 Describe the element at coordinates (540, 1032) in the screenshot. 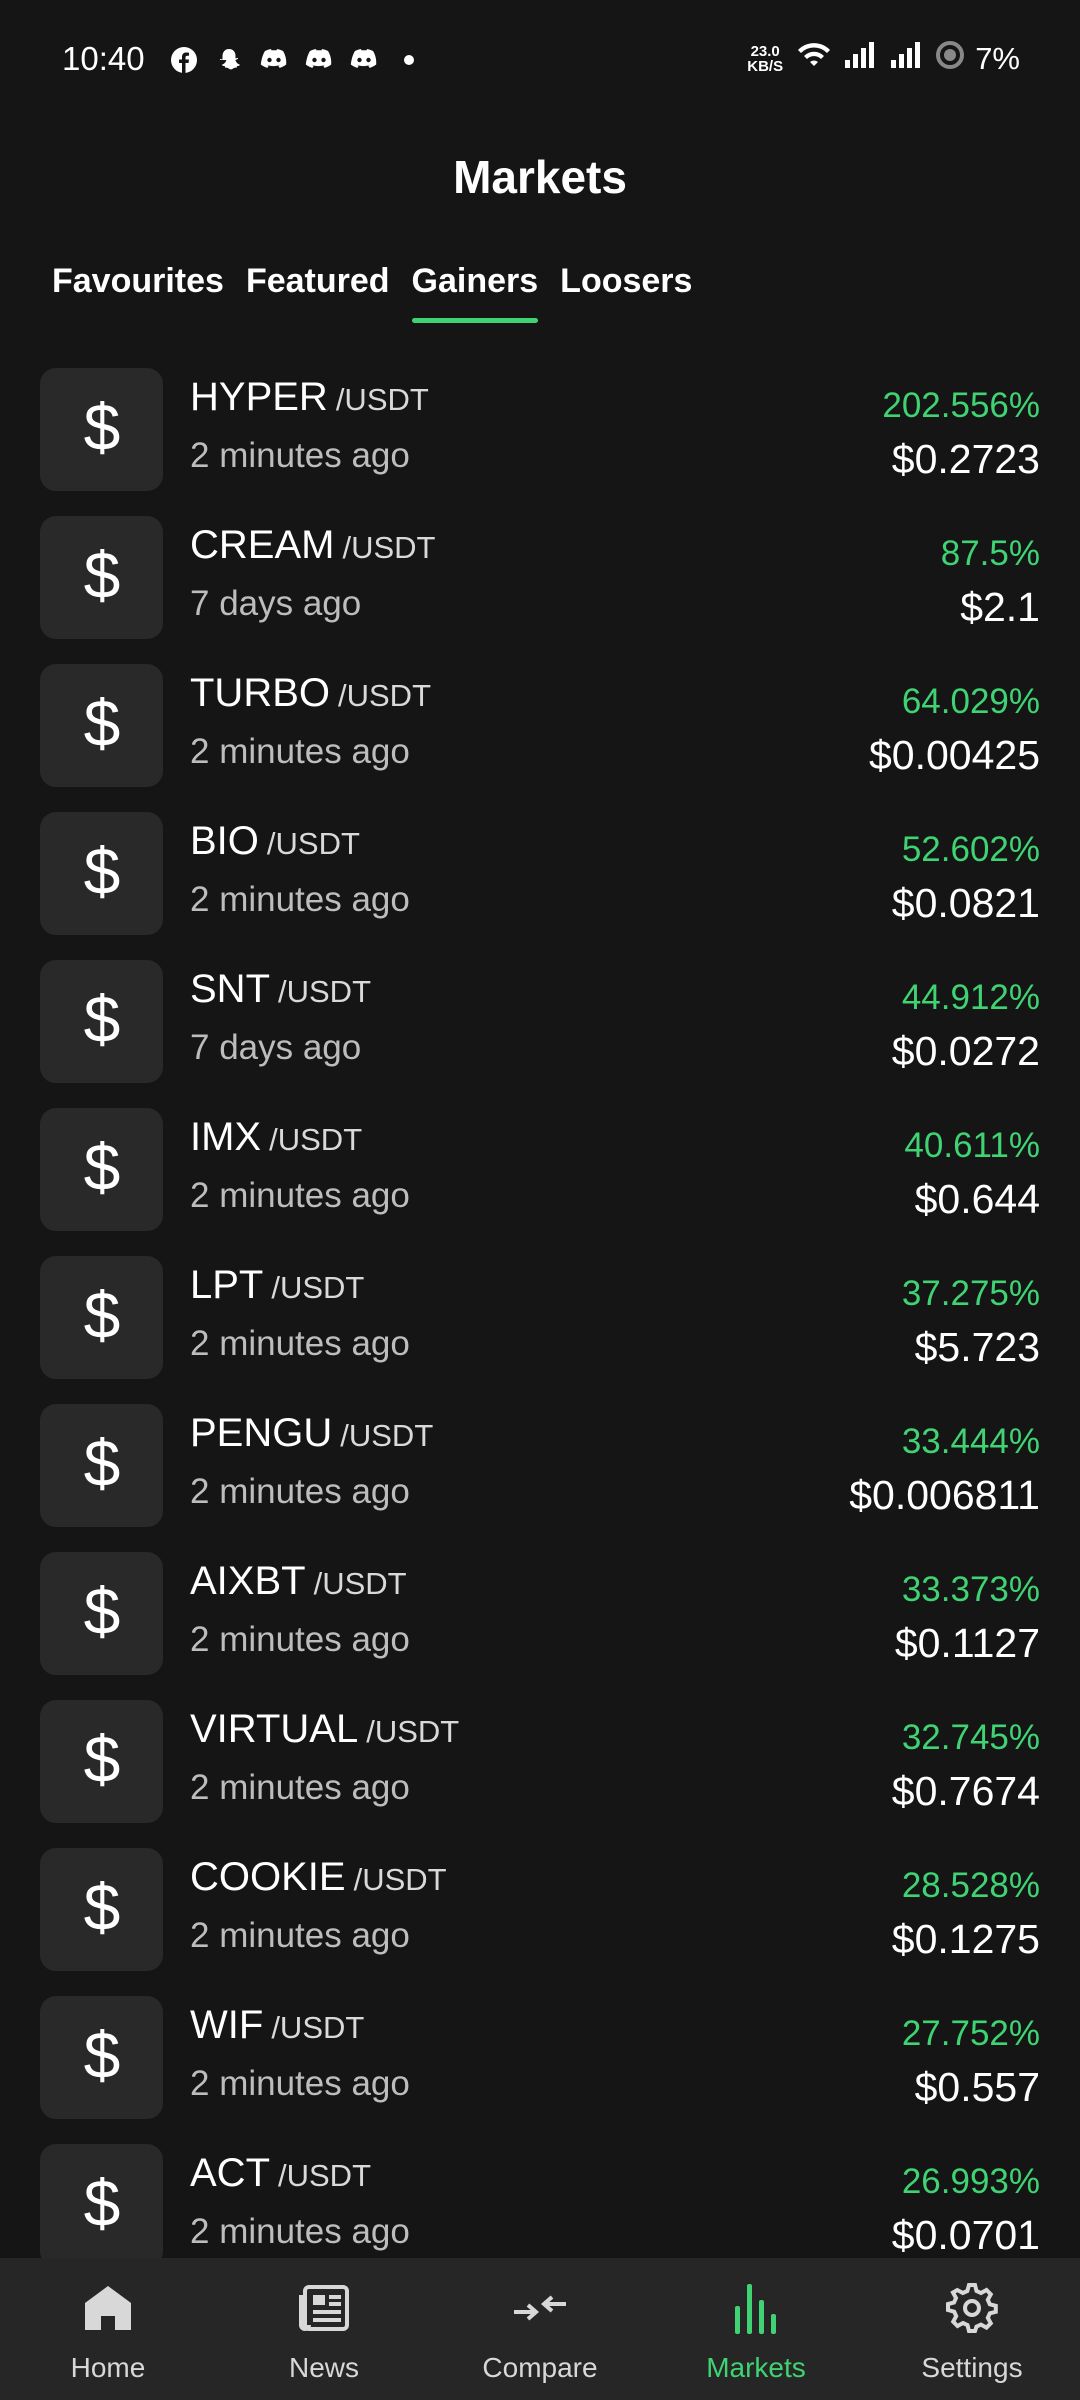

I see `coin-row: $ SNT/USDT 7 days ago 44.912% $0.0272` at that location.